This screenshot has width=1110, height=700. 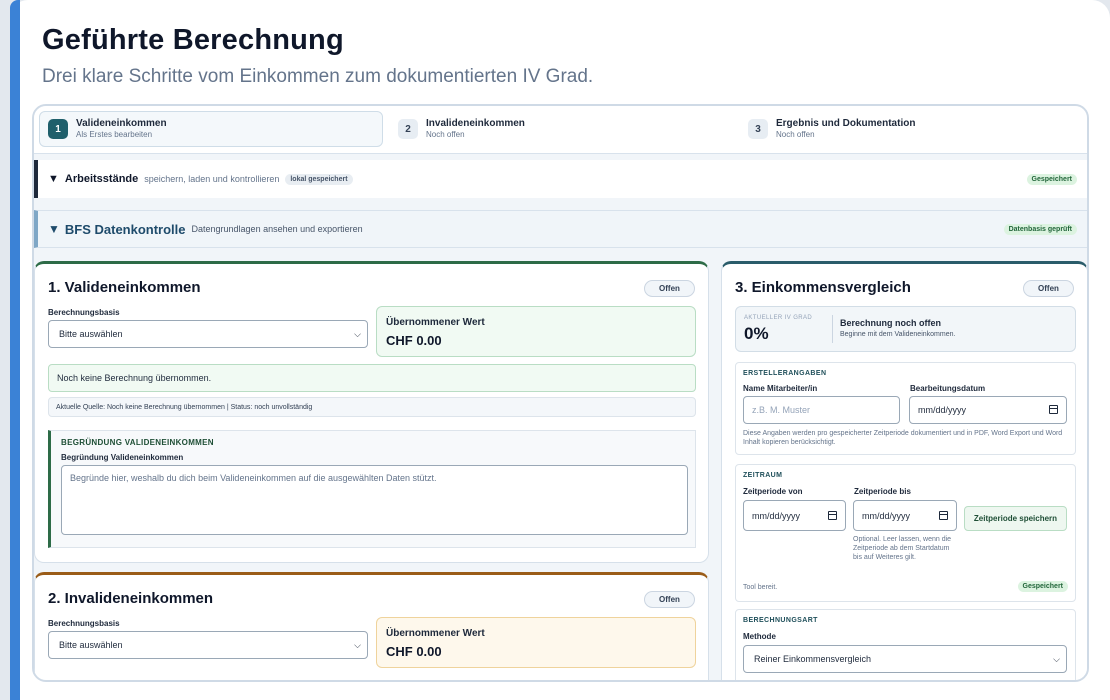 I want to click on tool-status: Tool bereit., so click(x=760, y=587).